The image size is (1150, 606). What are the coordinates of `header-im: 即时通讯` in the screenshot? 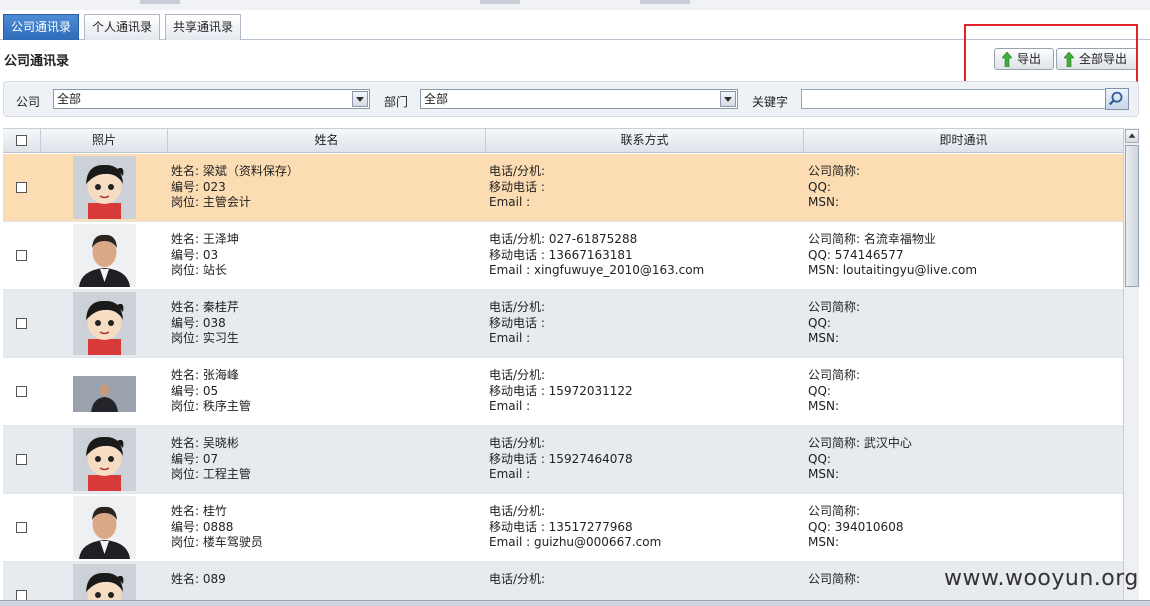 It's located at (963, 141).